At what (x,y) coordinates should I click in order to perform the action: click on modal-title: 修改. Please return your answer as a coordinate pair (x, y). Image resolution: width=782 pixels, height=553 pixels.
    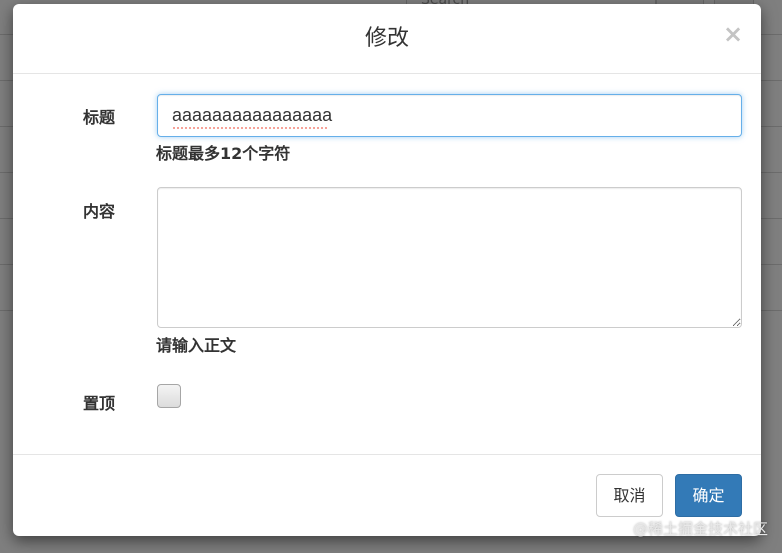
    Looking at the image, I should click on (386, 38).